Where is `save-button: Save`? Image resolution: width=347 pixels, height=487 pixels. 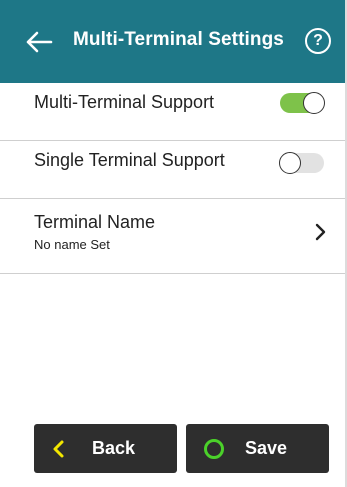
save-button: Save is located at coordinates (257, 448).